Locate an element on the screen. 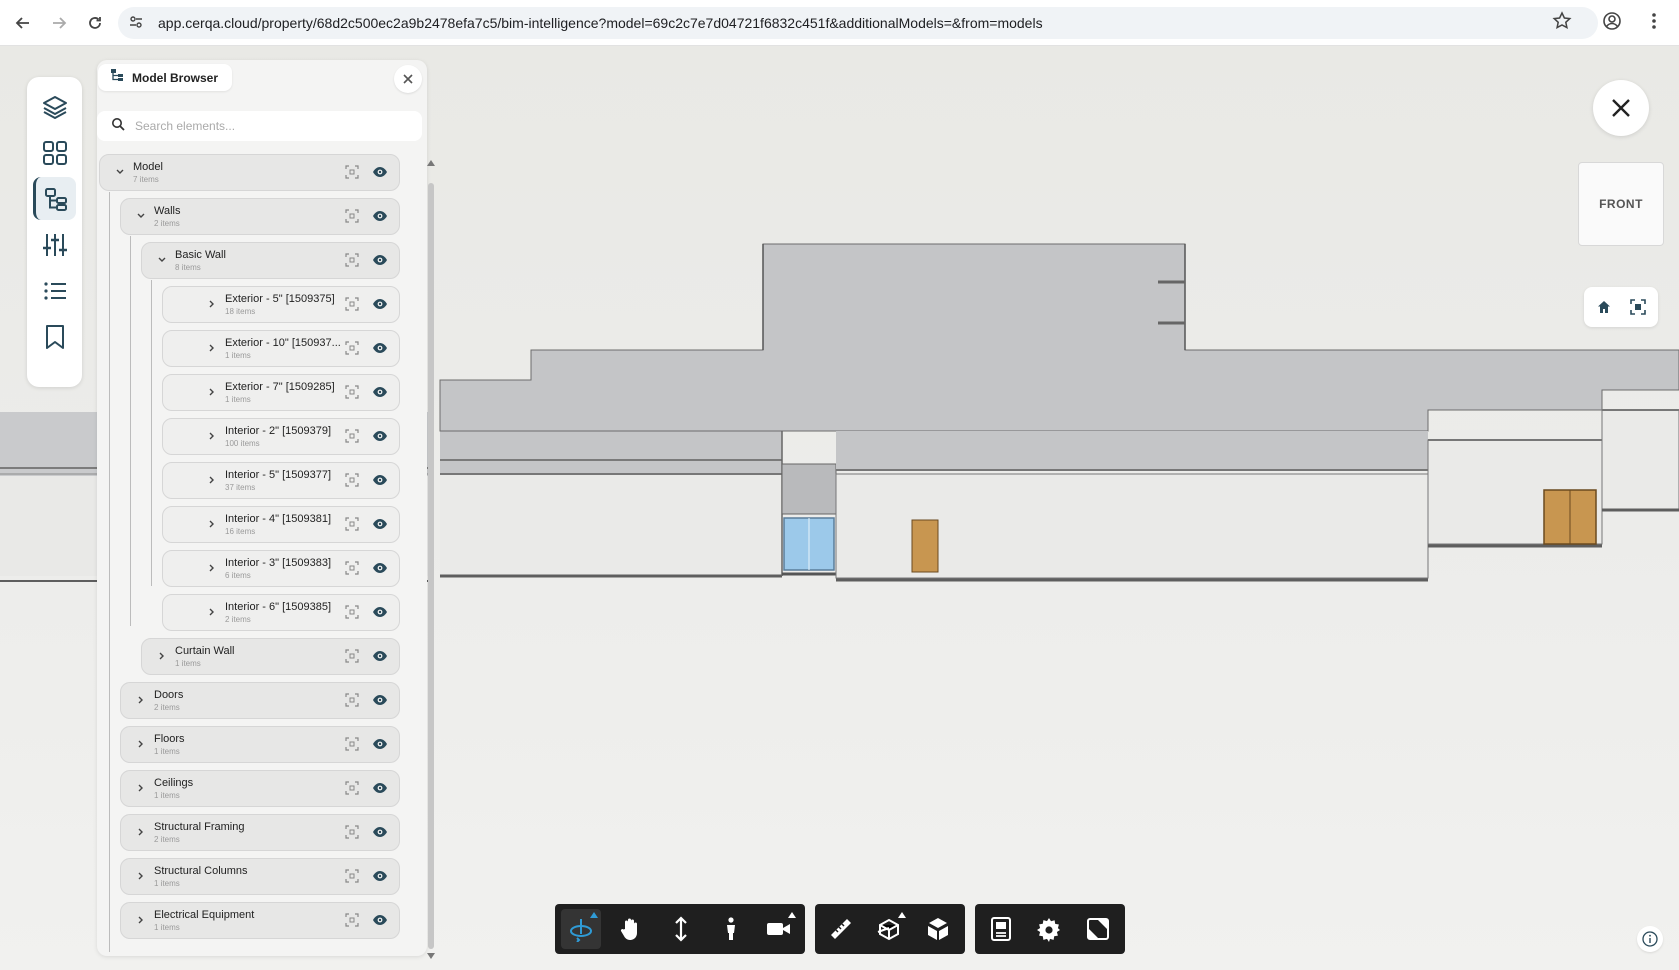 This screenshot has height=970, width=1679. tree-row: Exterior - 5" [1509375] 18 items is located at coordinates (281, 304).